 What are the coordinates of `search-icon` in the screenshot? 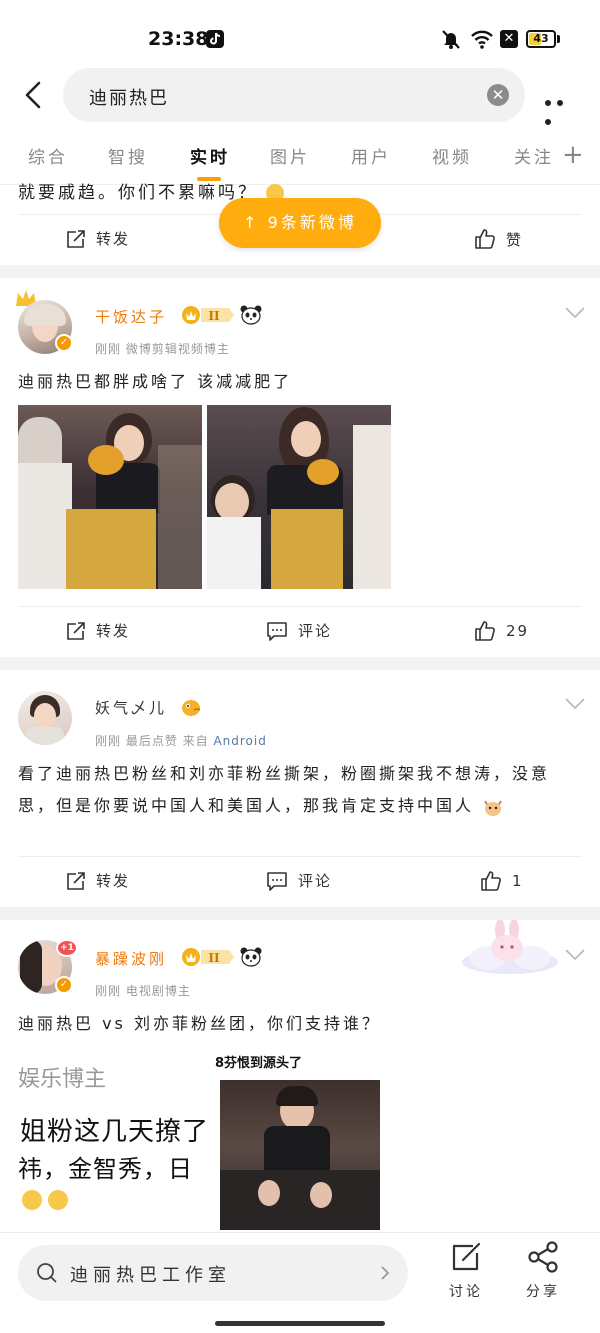 It's located at (47, 1273).